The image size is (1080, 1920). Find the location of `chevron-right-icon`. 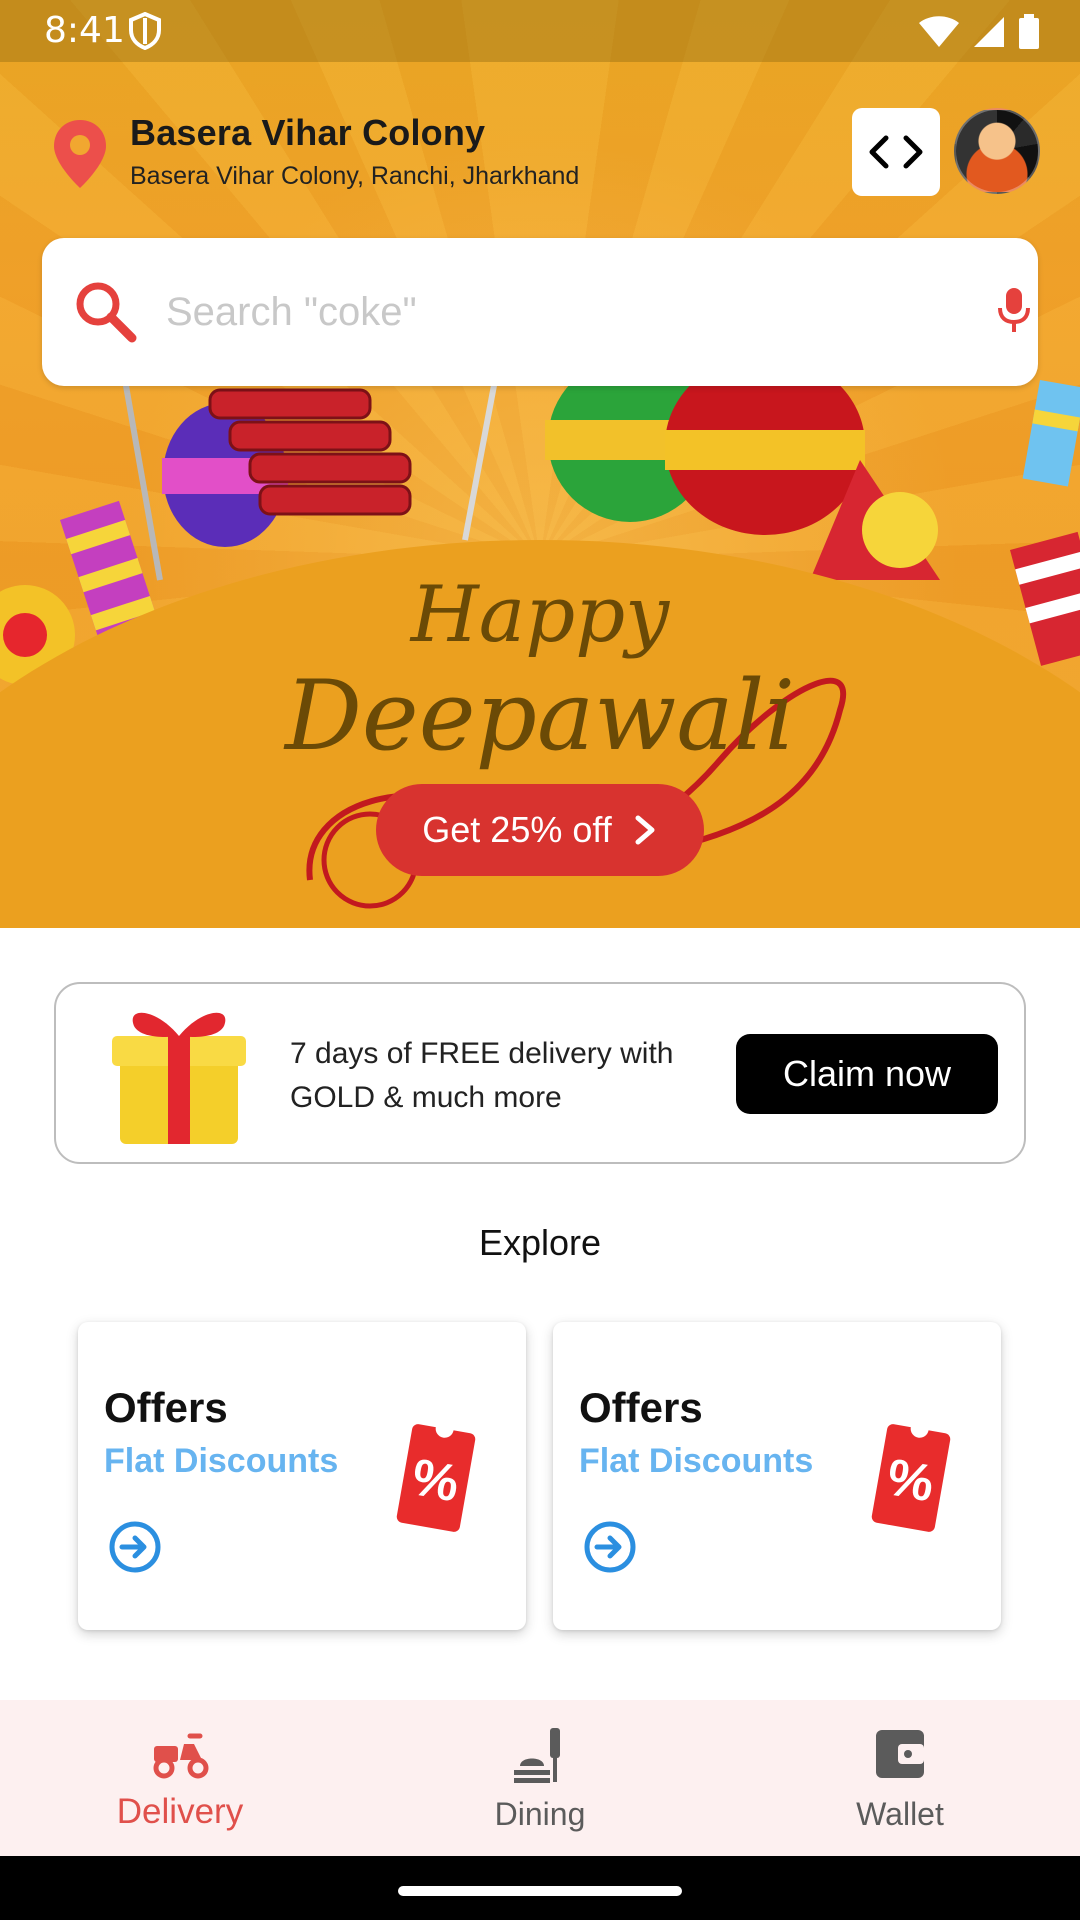

chevron-right-icon is located at coordinates (645, 830).